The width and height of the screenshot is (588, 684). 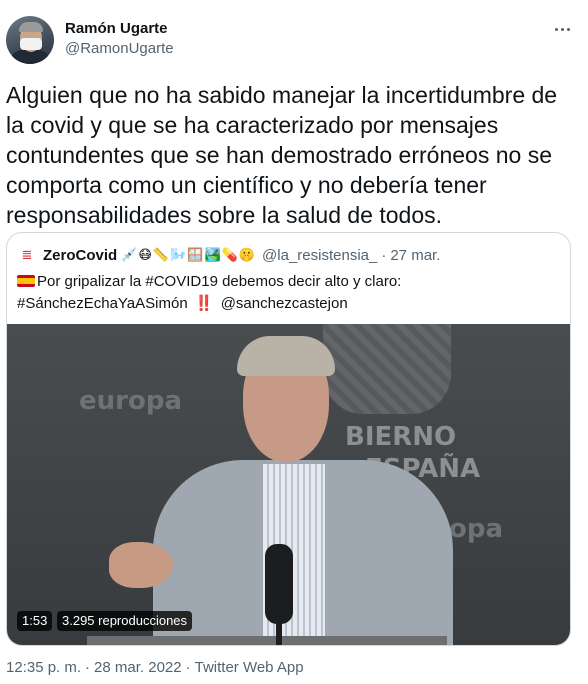 What do you see at coordinates (138, 667) in the screenshot?
I see `tweet-date: 28 mar. 2022` at bounding box center [138, 667].